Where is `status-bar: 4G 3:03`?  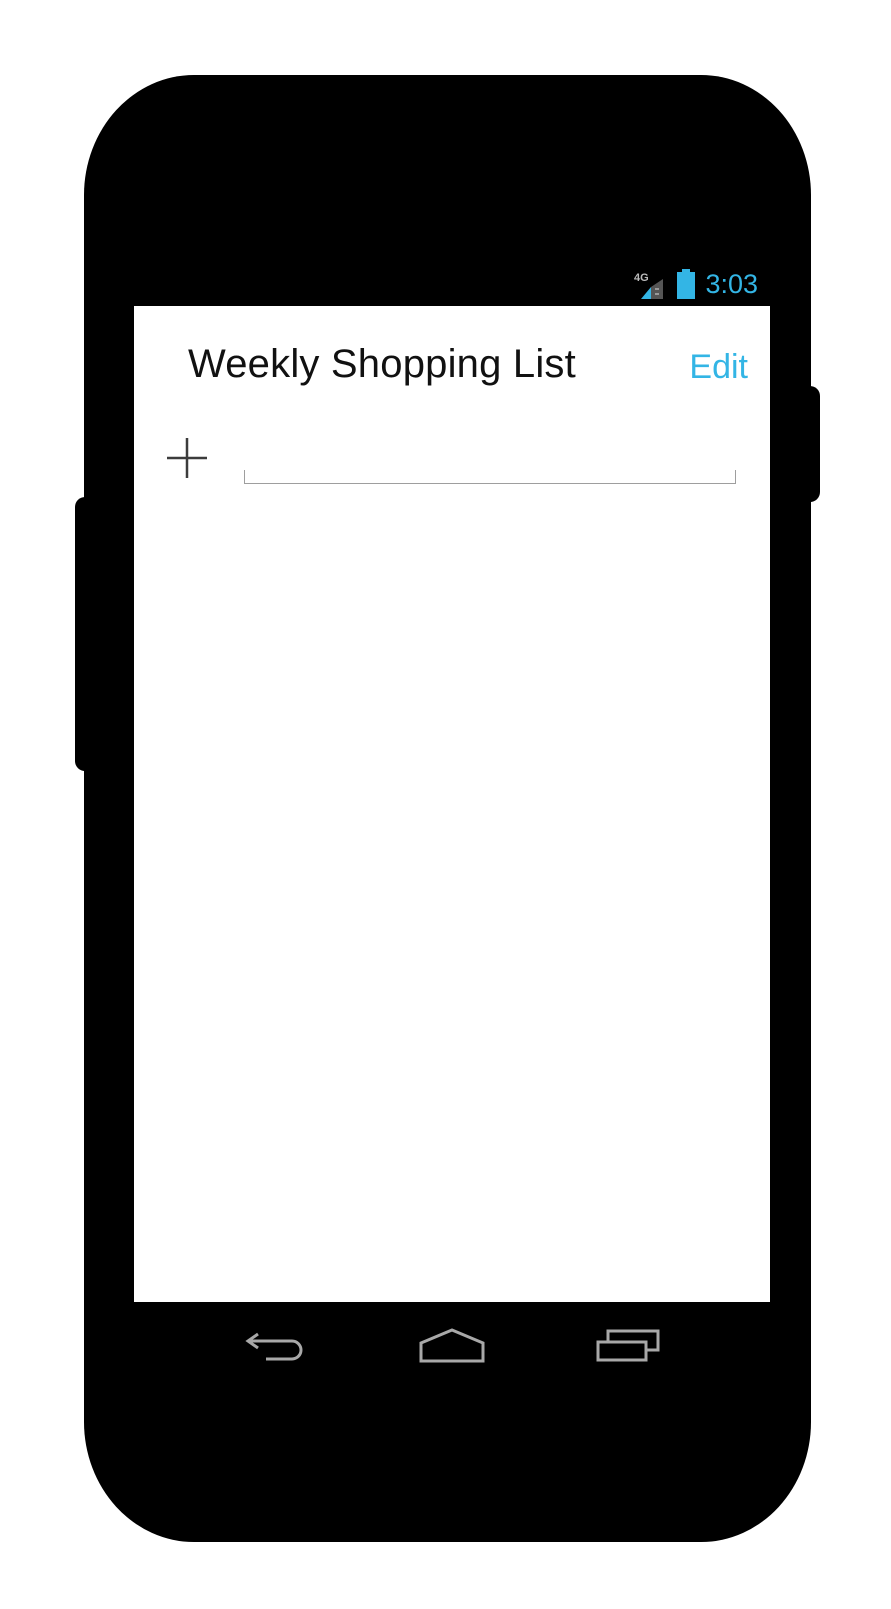
status-bar: 4G 3:03 is located at coordinates (452, 283).